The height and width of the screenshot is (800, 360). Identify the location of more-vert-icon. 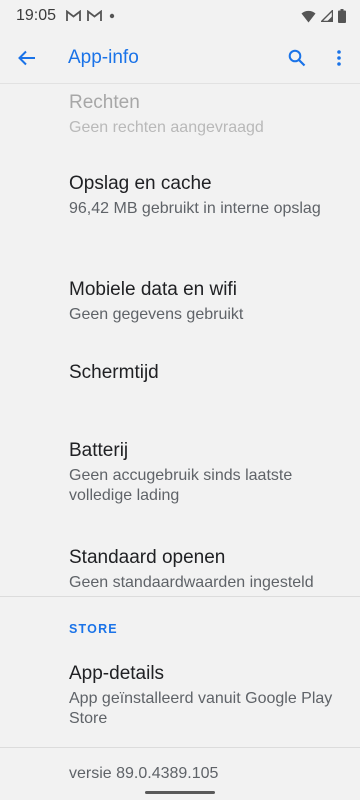
(339, 57).